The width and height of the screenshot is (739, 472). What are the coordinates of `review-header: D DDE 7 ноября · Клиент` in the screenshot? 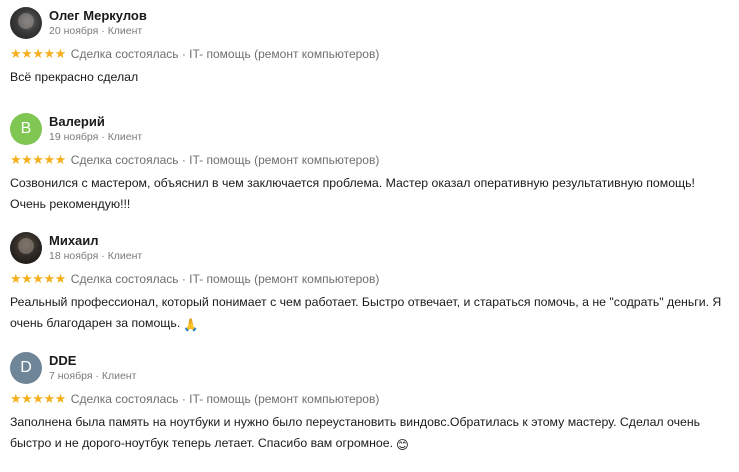 It's located at (372, 368).